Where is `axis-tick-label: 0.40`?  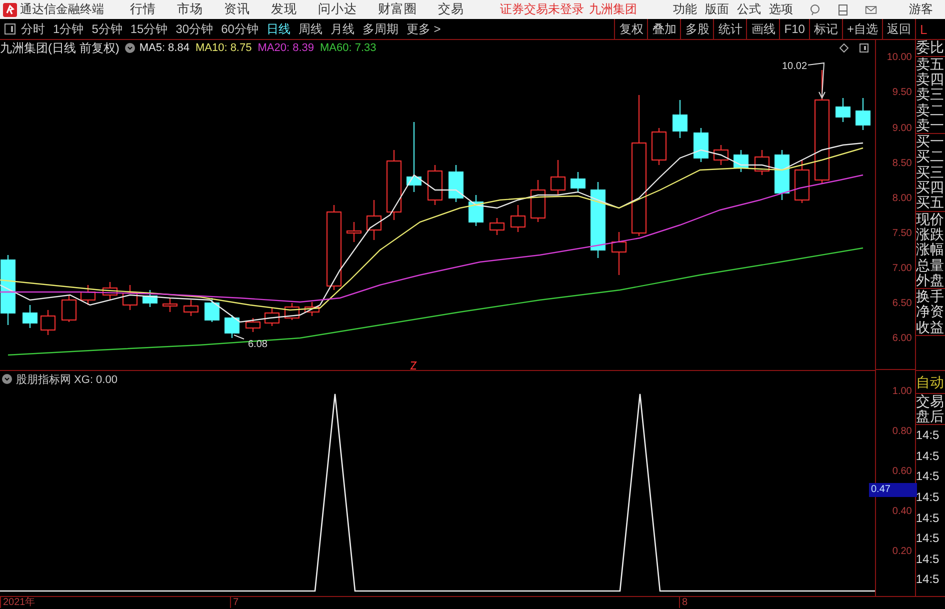
axis-tick-label: 0.40 is located at coordinates (902, 512).